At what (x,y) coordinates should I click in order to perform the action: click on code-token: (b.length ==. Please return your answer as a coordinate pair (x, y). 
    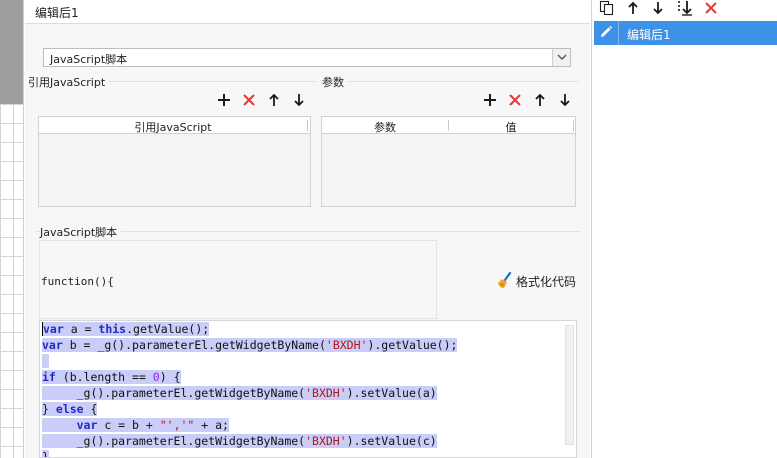
    Looking at the image, I should click on (104, 377).